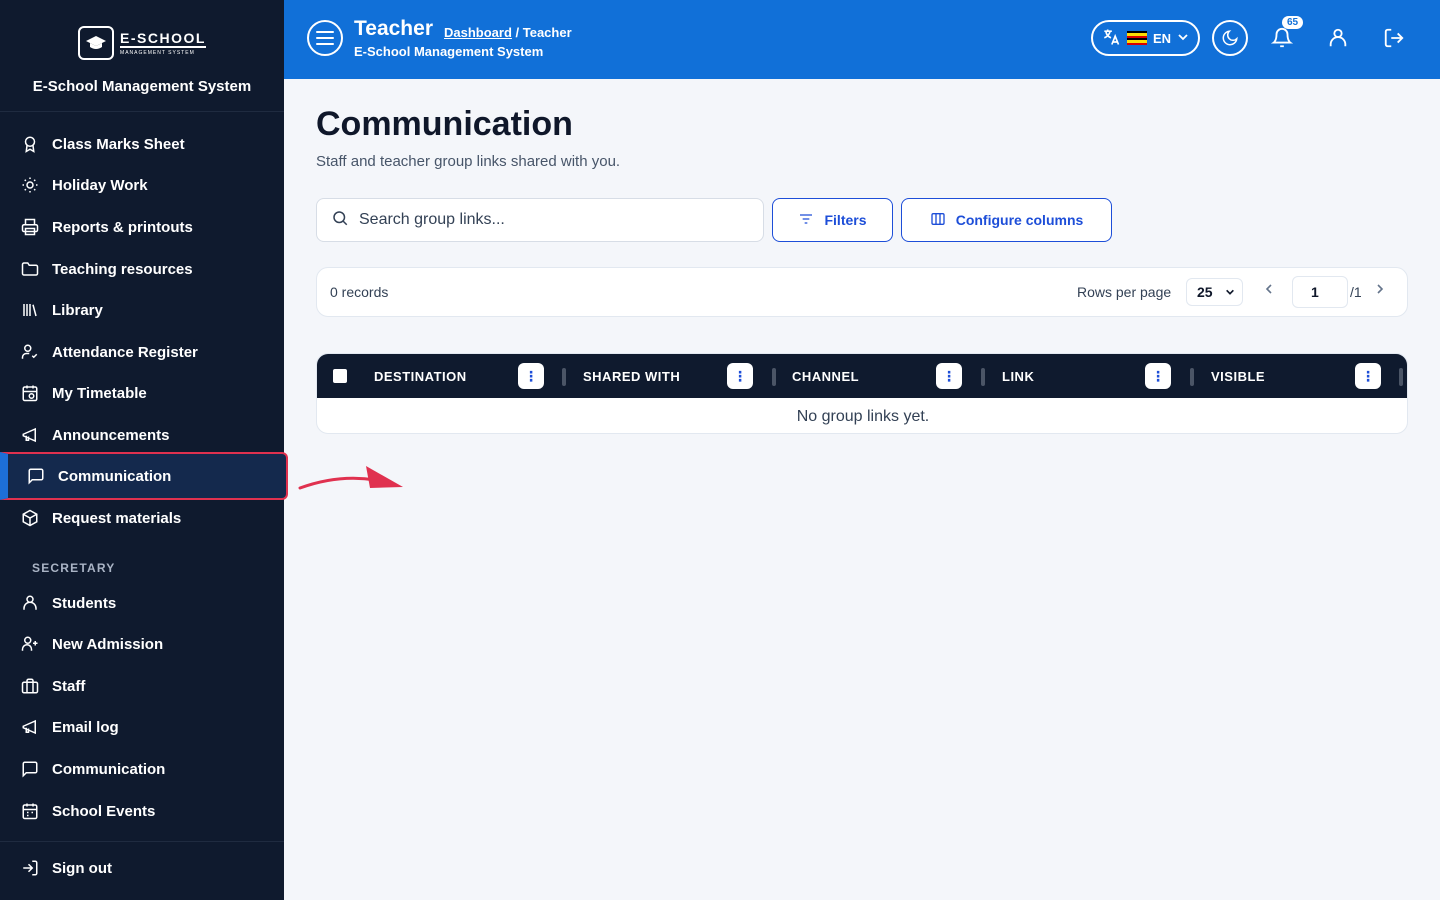  Describe the element at coordinates (100, 185) in the screenshot. I see `sidebar-item-label: Holiday Work` at that location.